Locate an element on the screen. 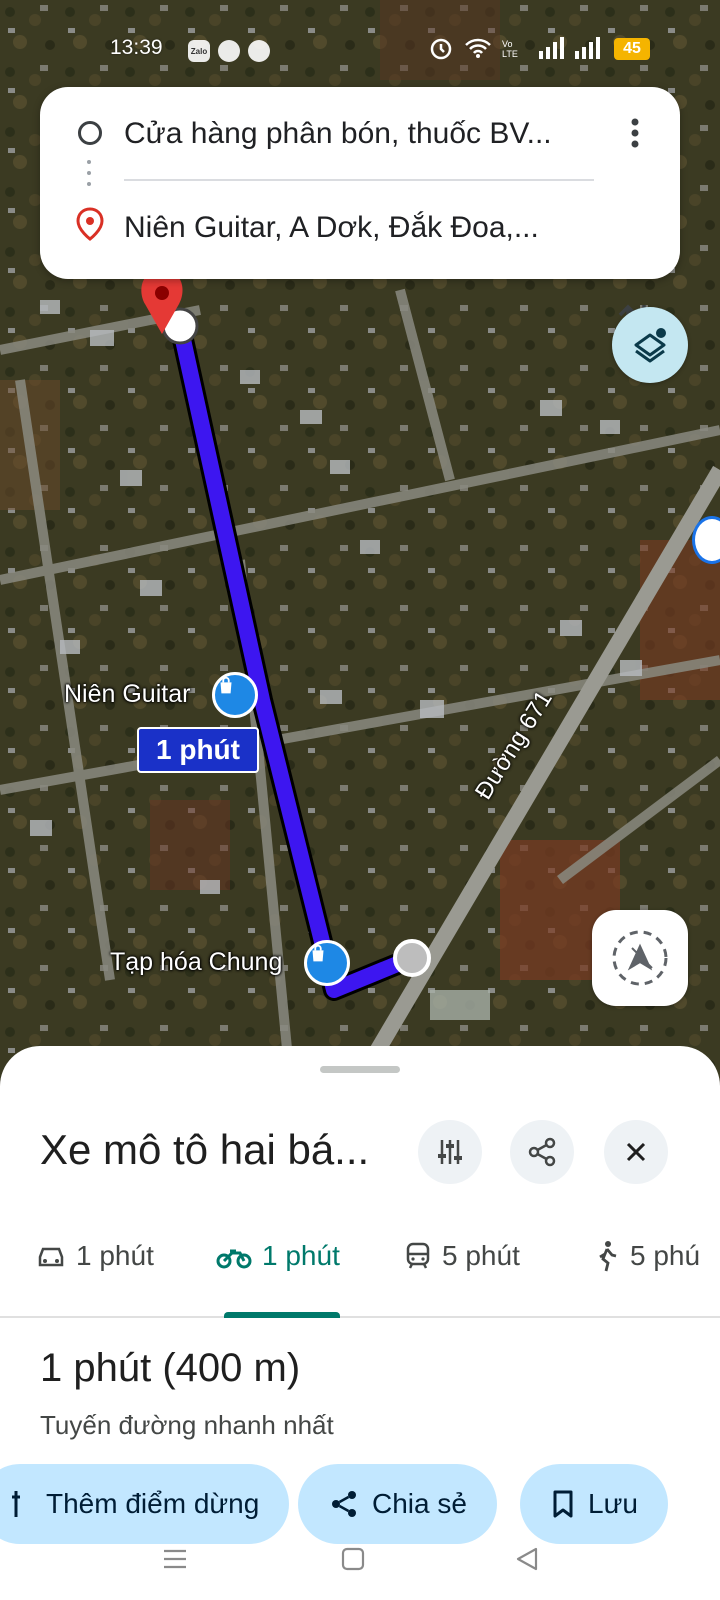 The height and width of the screenshot is (1600, 720). options-button is located at coordinates (450, 1152).